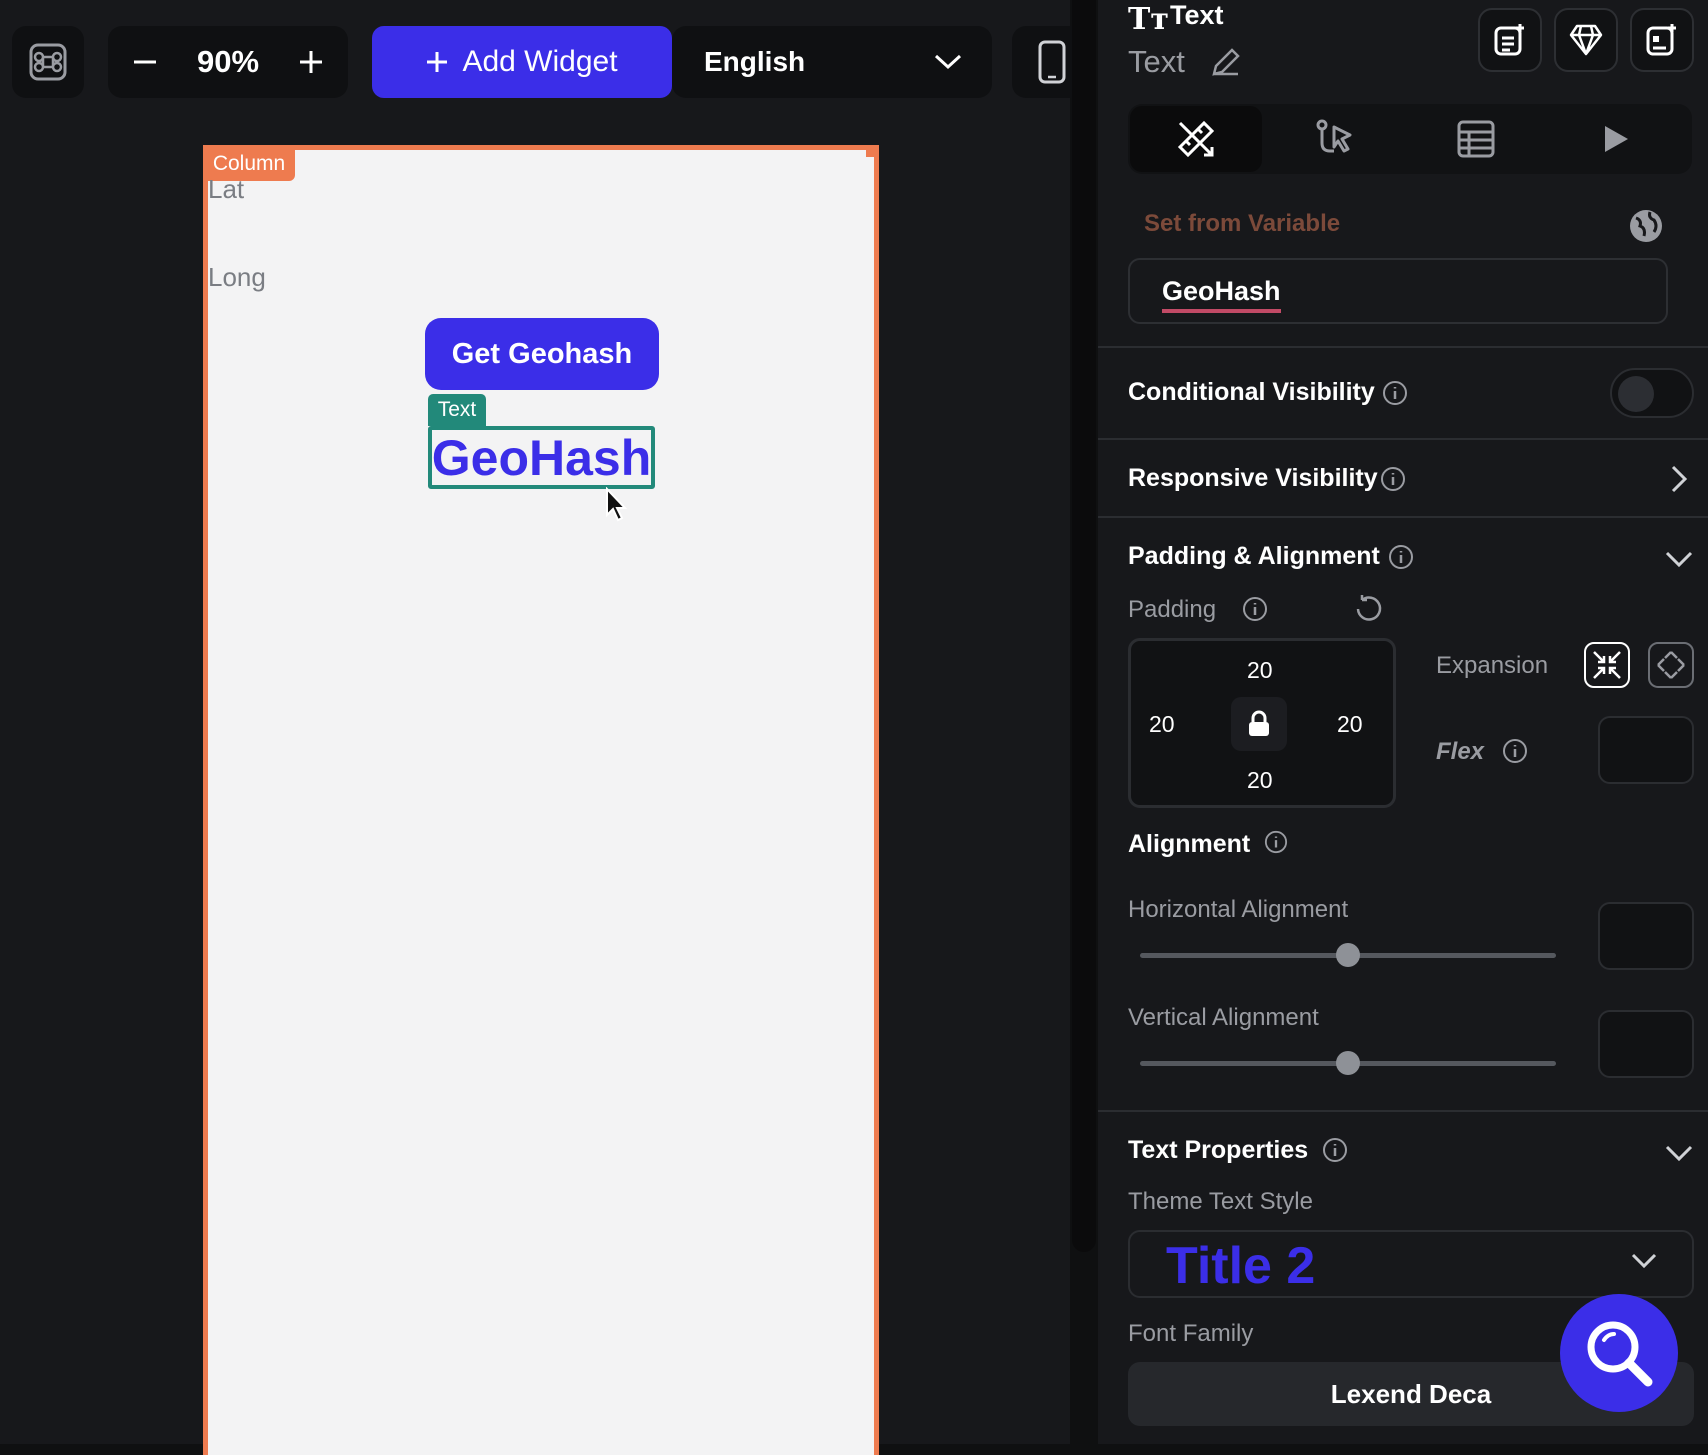  I want to click on vertical-alignment-label: Vertical Alignment, so click(1223, 1017).